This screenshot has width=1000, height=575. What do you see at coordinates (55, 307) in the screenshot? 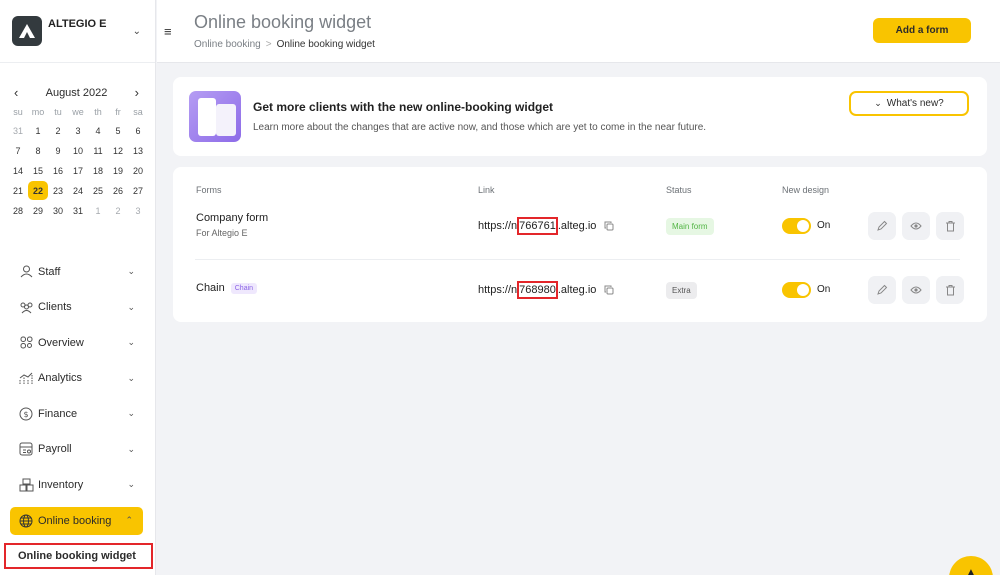
I see `sidebar-item-label: Clients` at bounding box center [55, 307].